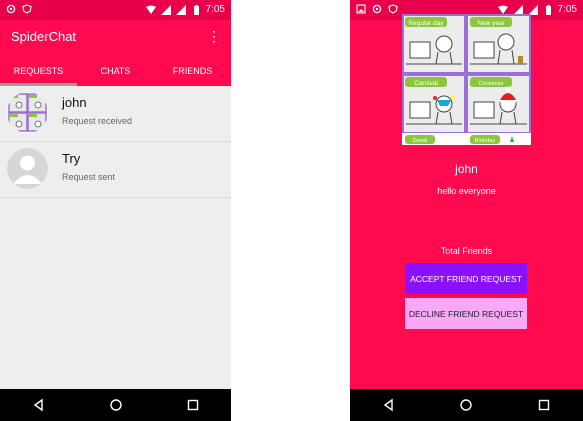 This screenshot has height=421, width=583. Describe the element at coordinates (71, 158) in the screenshot. I see `request-name: Try` at that location.